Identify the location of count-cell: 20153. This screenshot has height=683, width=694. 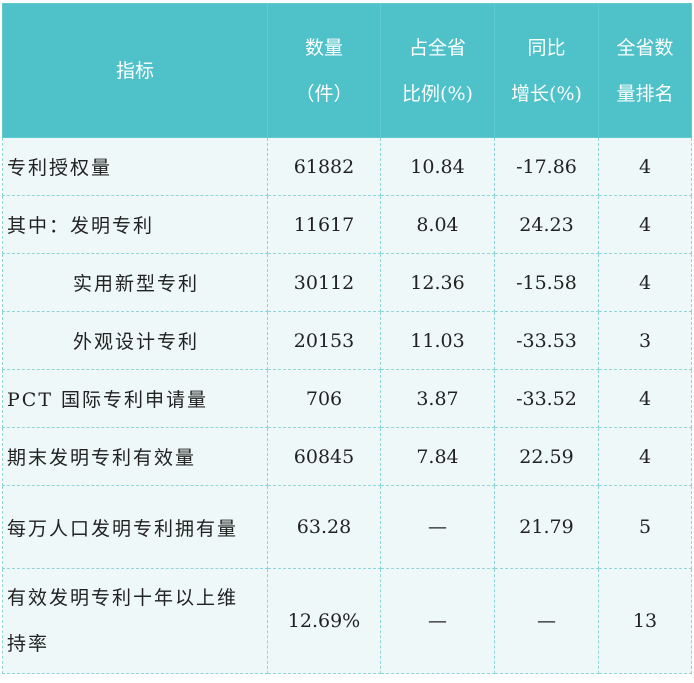
(324, 340).